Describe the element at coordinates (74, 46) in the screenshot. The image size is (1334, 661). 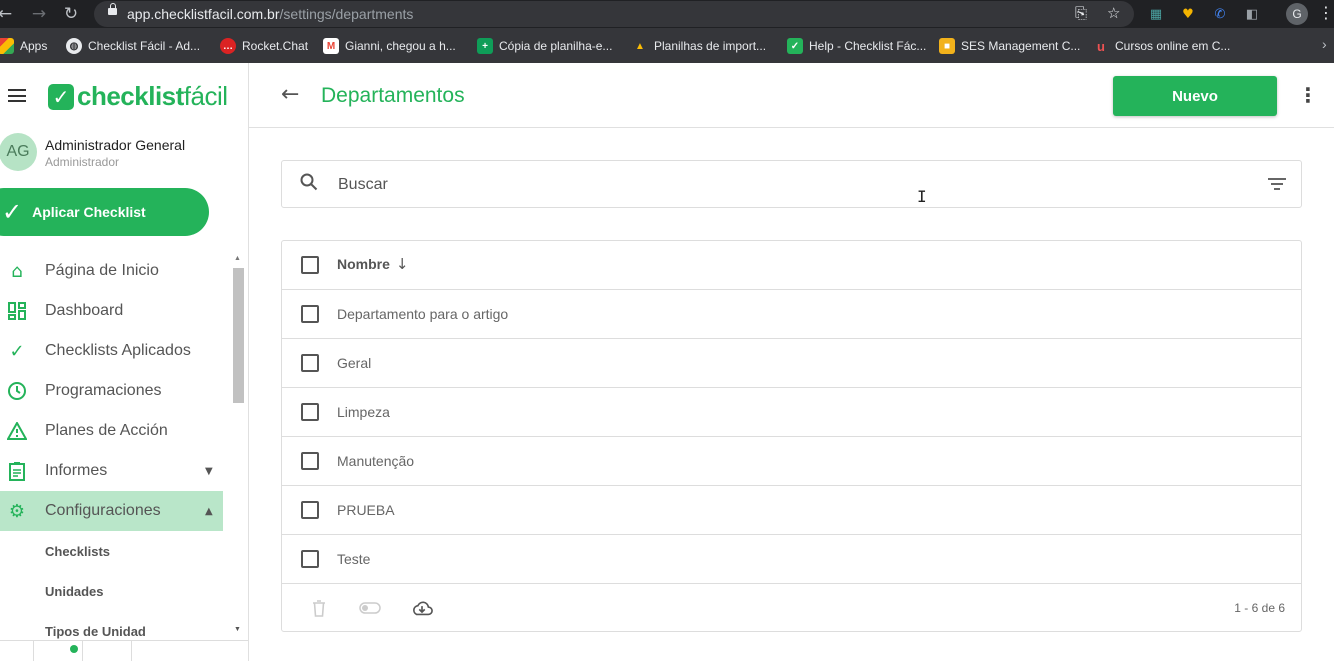
I see `globe-icon: ◍` at that location.